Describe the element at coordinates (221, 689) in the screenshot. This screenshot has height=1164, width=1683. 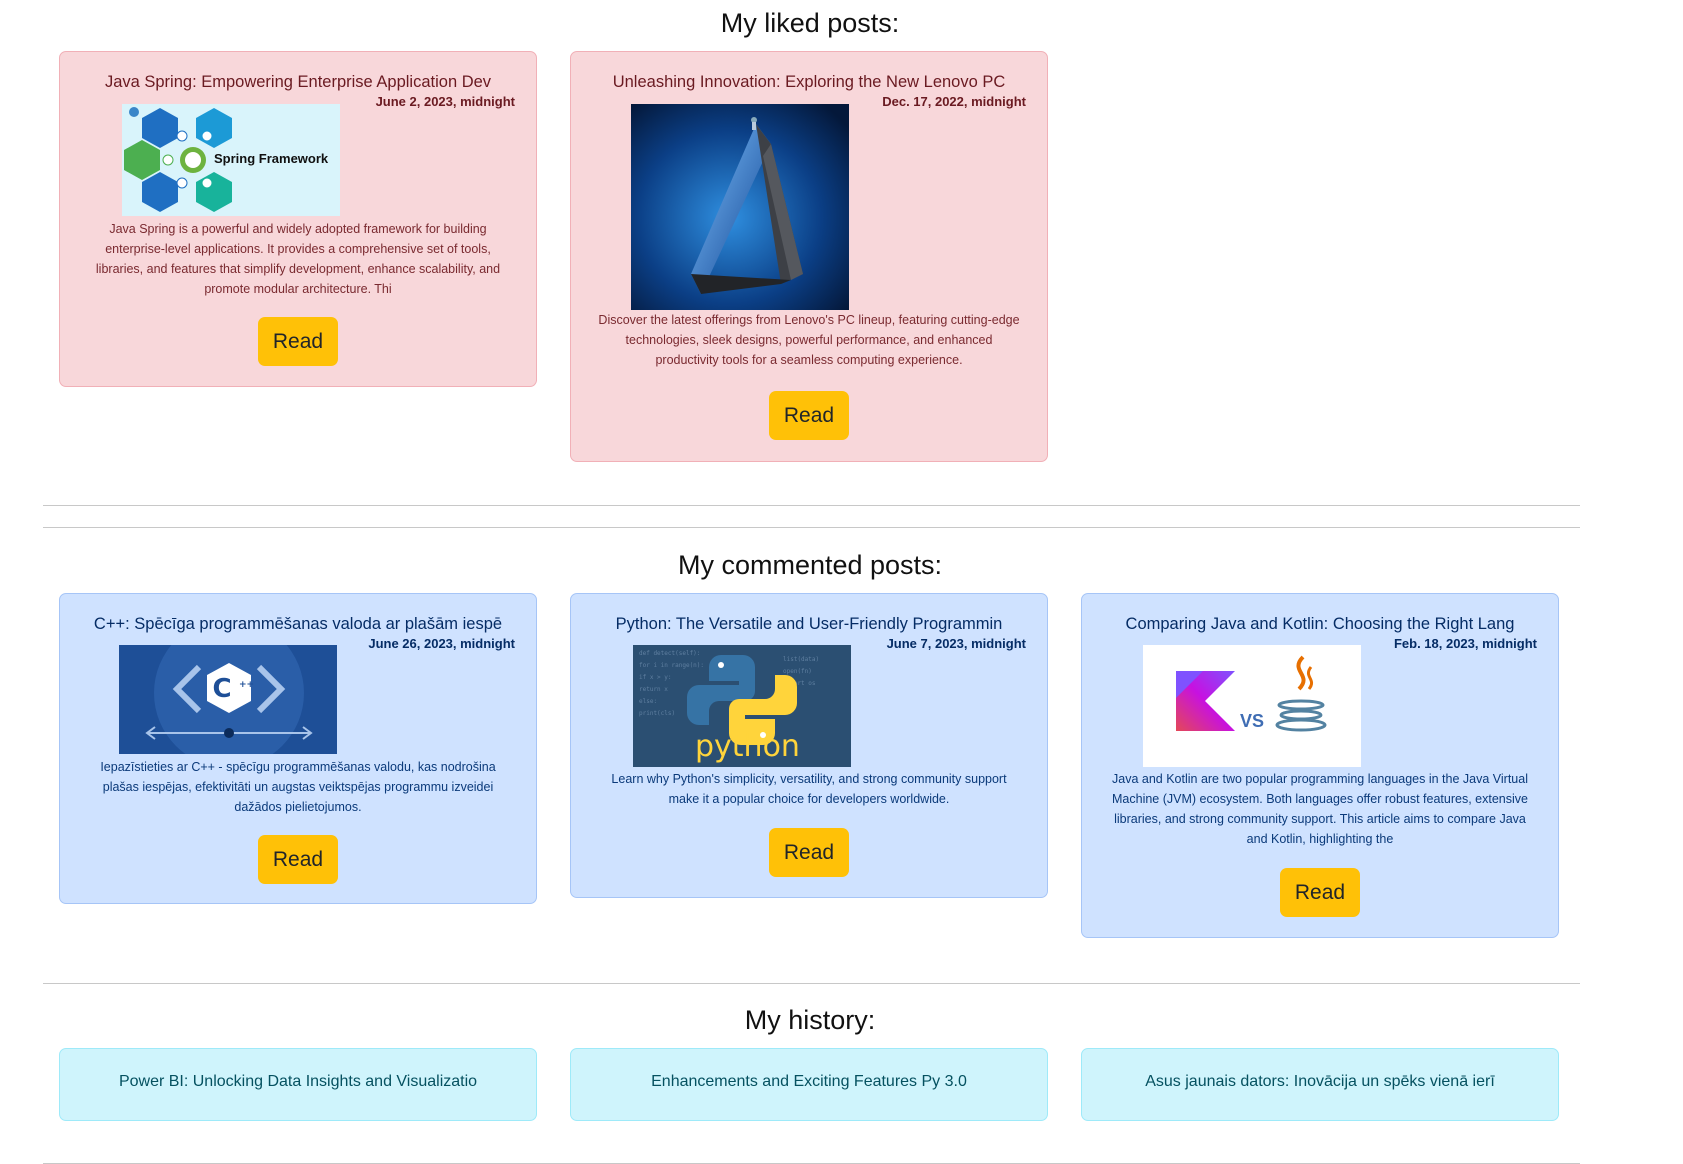
I see `svg-text: C` at that location.